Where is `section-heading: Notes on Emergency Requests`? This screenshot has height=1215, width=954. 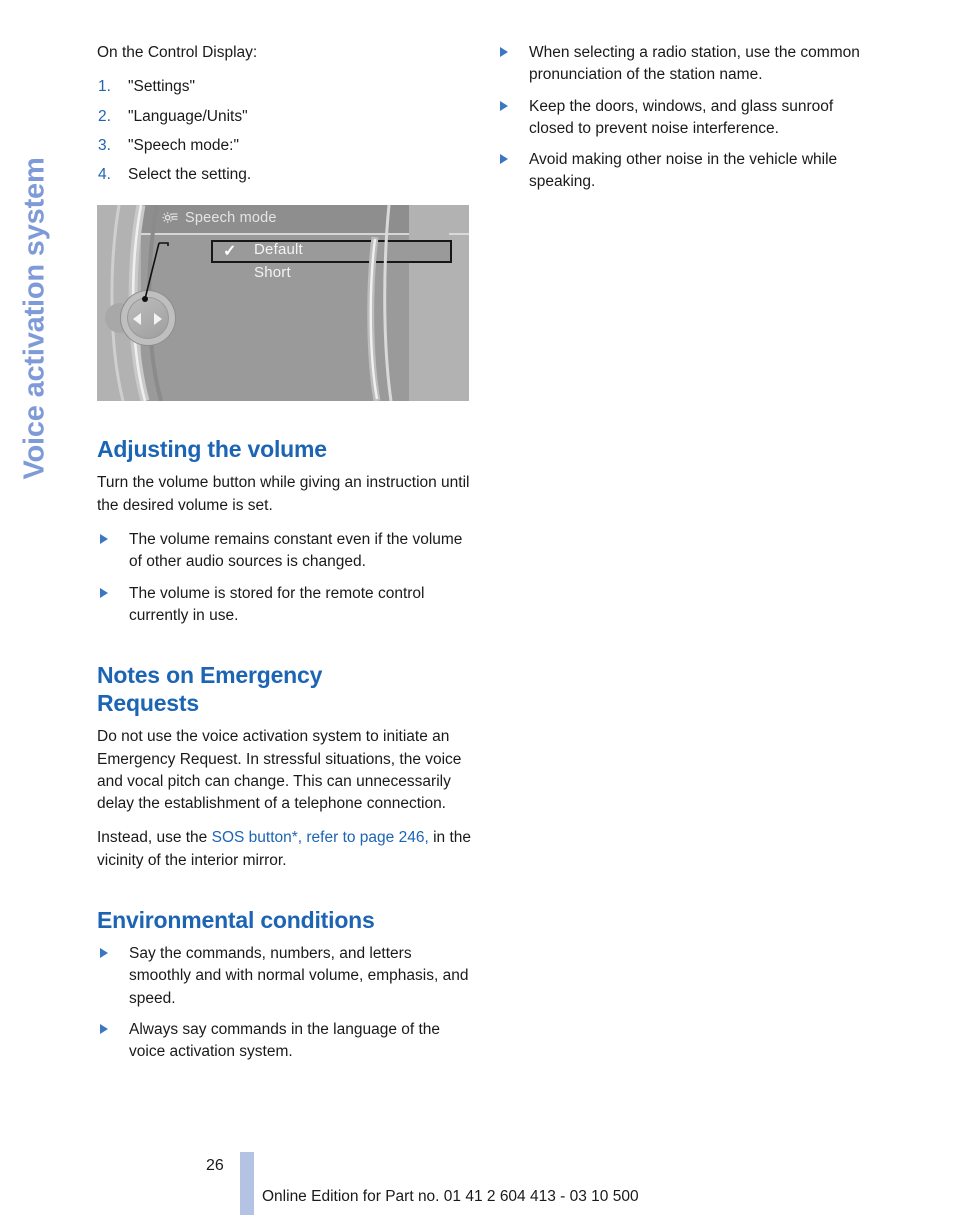 section-heading: Notes on Emergency Requests is located at coordinates (210, 689).